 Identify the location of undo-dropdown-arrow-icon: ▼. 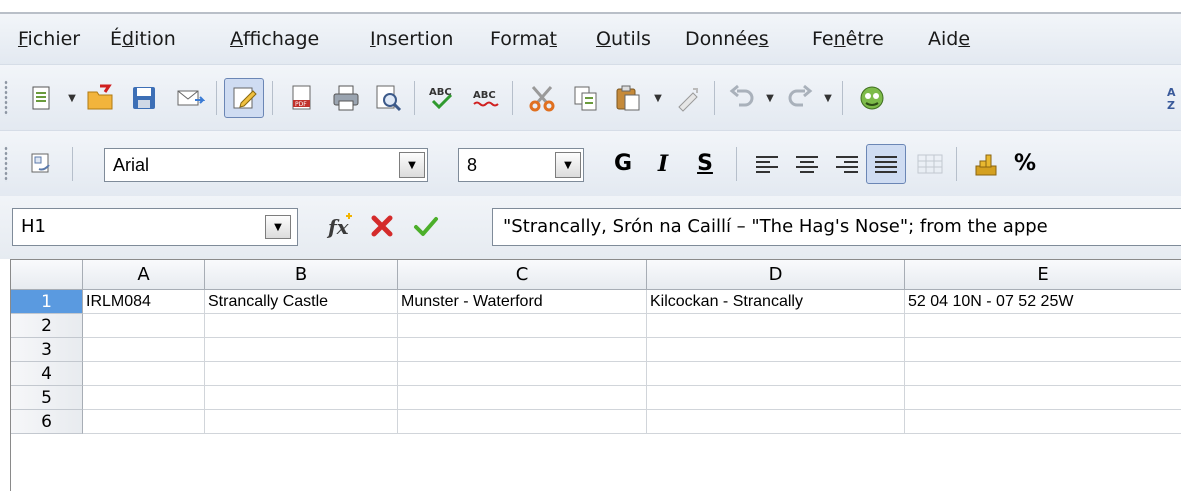
(770, 98).